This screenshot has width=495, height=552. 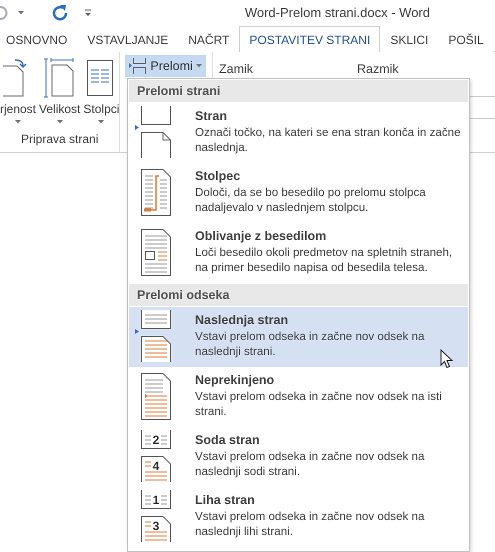 I want to click on mouse-pointer-icon, so click(x=447, y=359).